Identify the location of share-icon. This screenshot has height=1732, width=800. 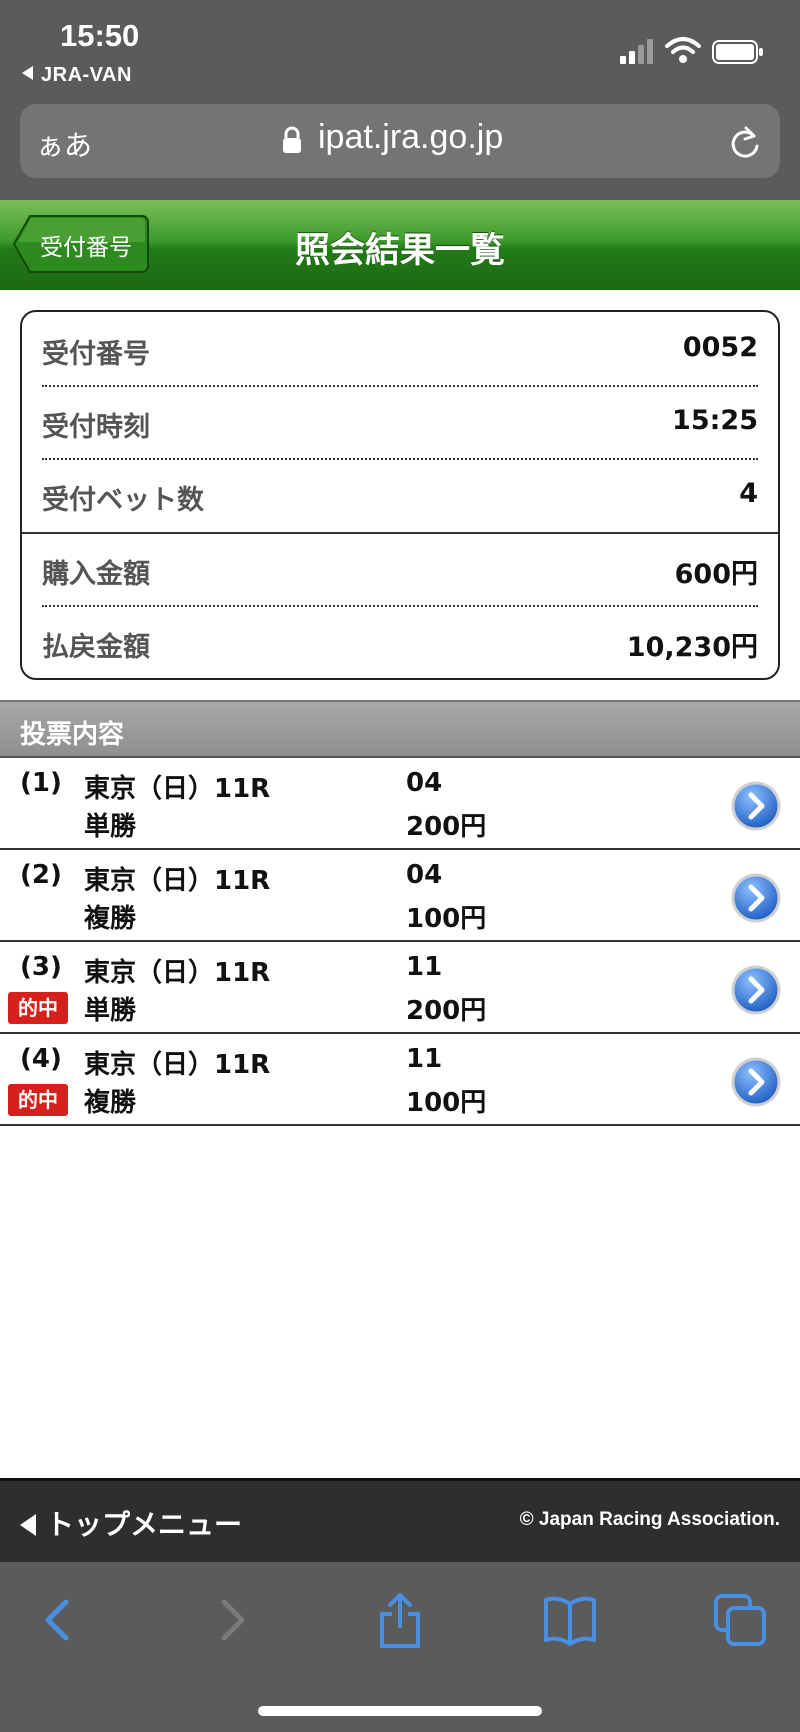
(400, 1620).